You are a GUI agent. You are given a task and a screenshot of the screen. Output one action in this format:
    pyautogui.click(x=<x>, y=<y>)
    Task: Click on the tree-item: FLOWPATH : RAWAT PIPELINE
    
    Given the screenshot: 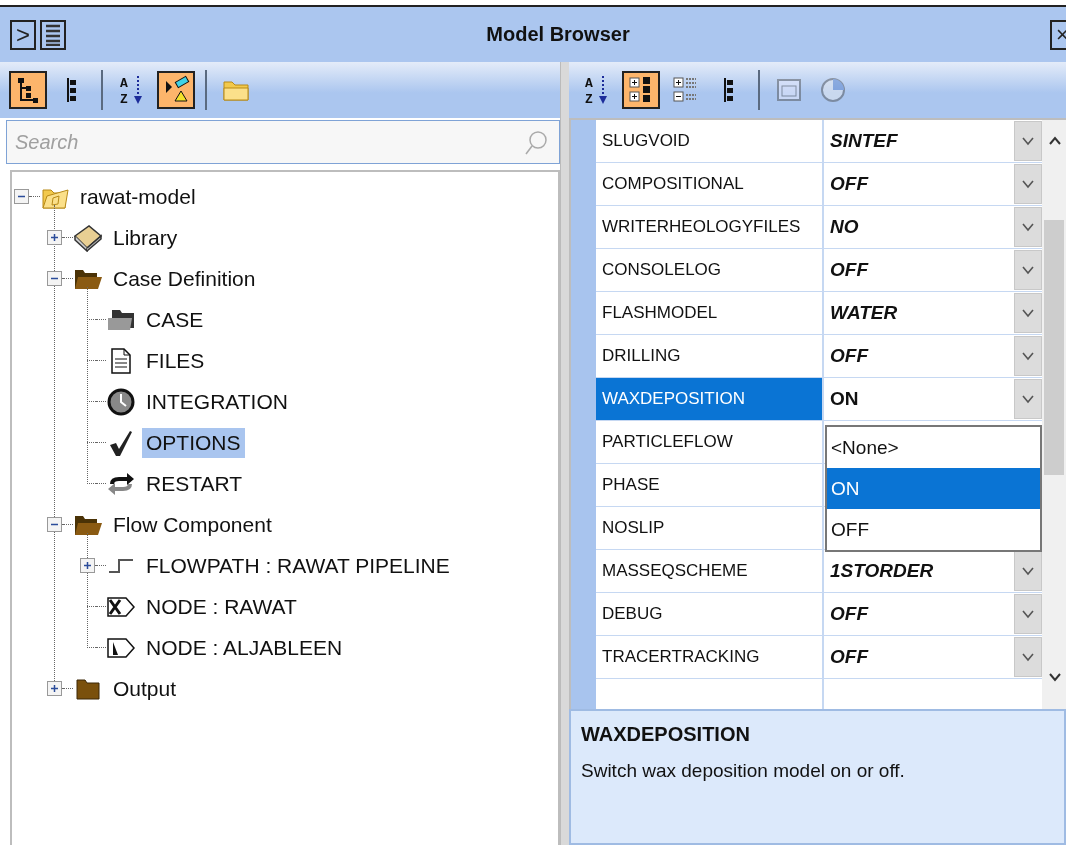 What is the action you would take?
    pyautogui.click(x=298, y=565)
    